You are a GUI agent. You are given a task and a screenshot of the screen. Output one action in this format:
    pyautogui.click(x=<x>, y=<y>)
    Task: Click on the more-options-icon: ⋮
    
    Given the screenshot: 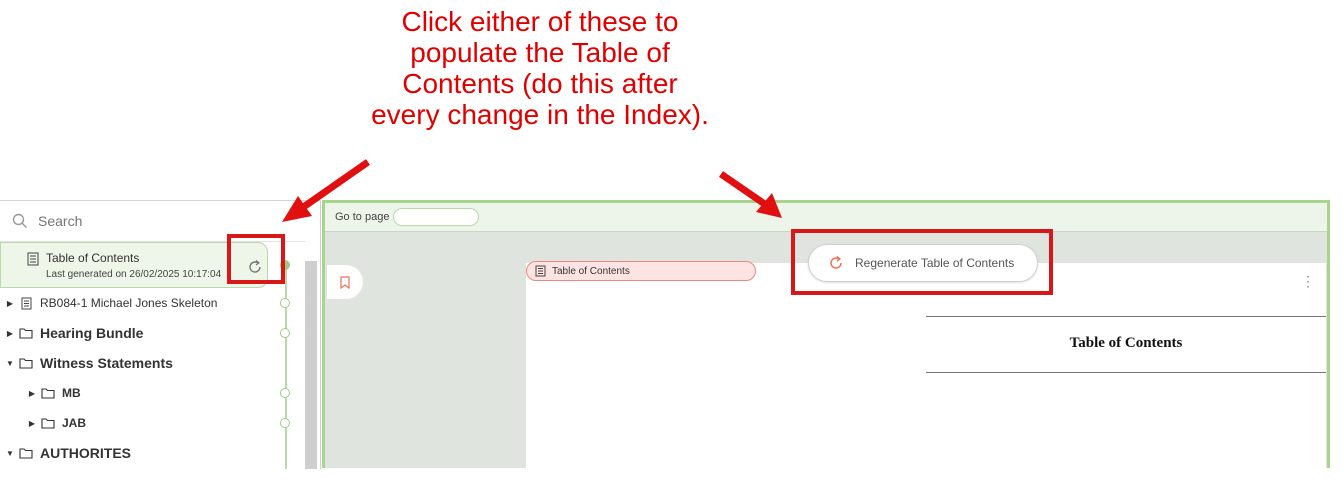 What is the action you would take?
    pyautogui.click(x=1308, y=281)
    